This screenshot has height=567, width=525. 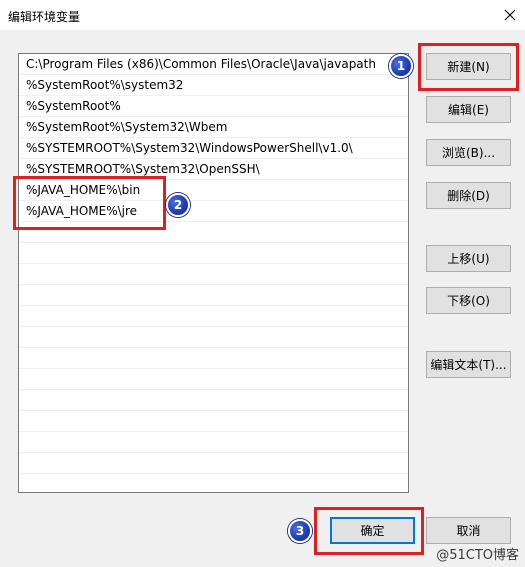 I want to click on close-button, so click(x=510, y=15).